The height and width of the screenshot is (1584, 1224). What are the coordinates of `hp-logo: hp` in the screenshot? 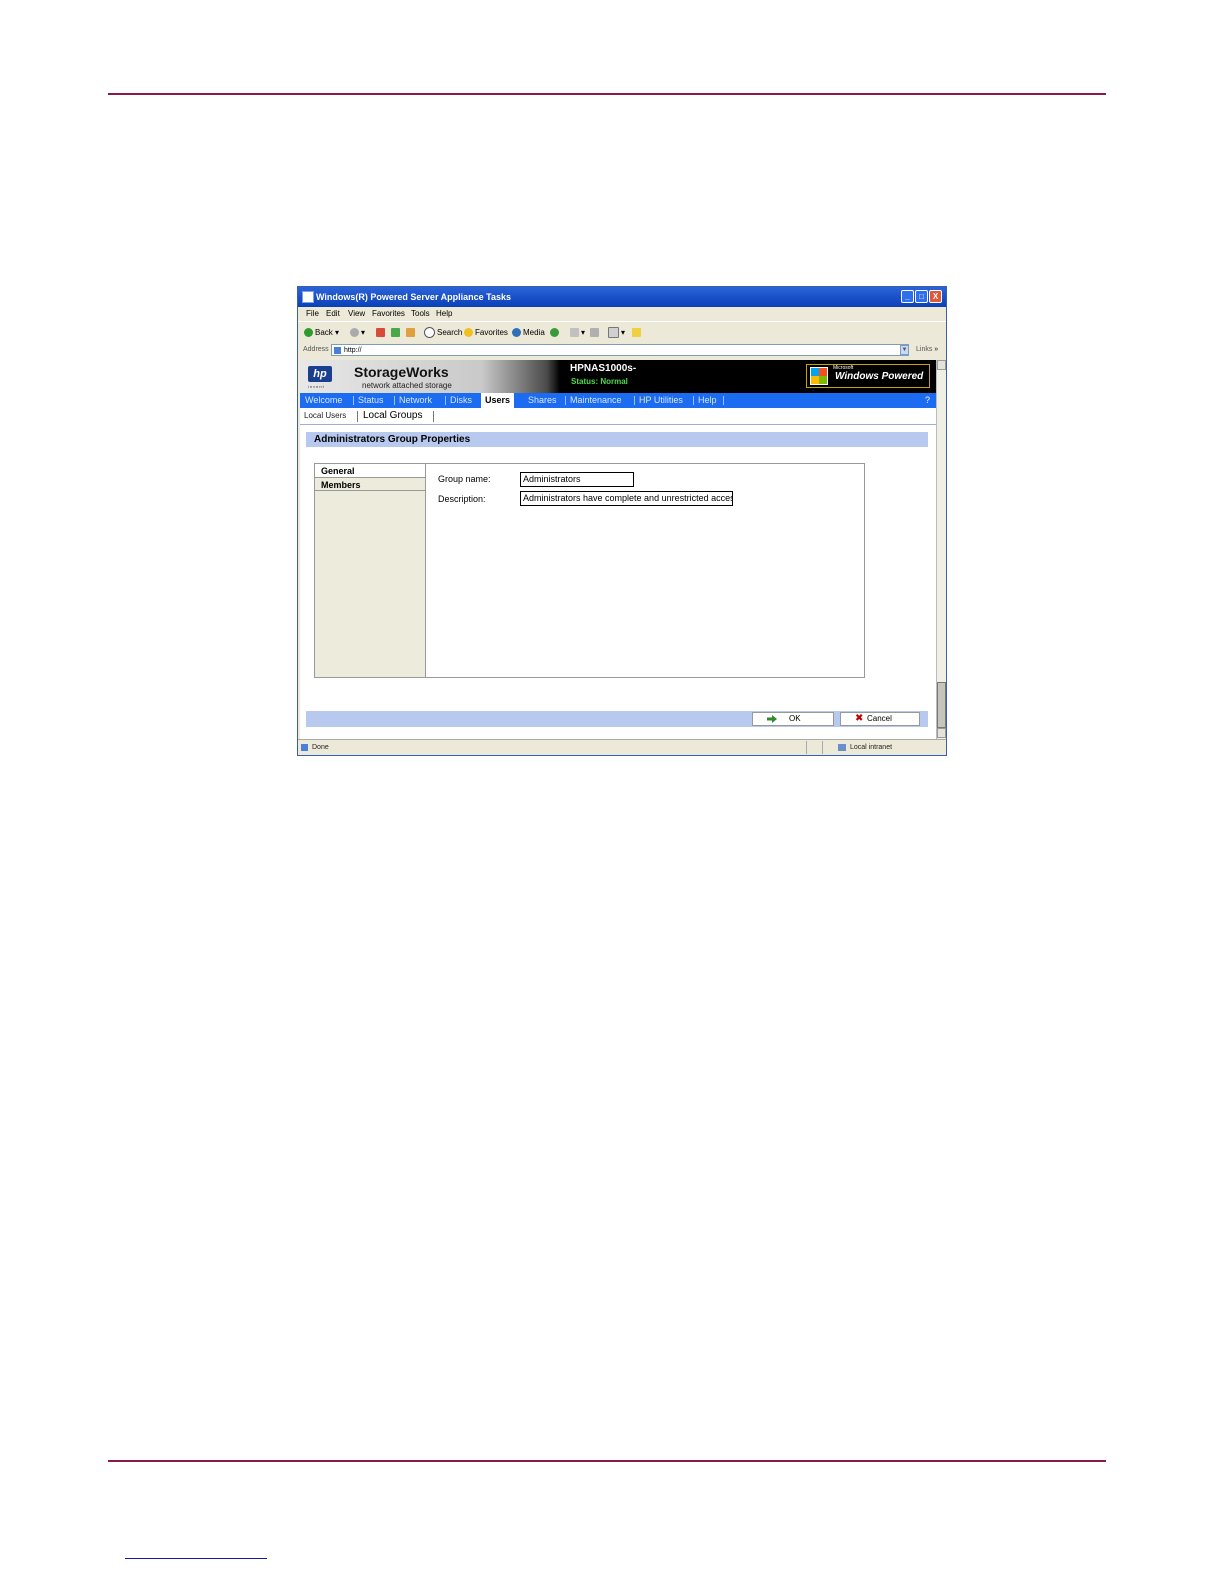 It's located at (320, 374).